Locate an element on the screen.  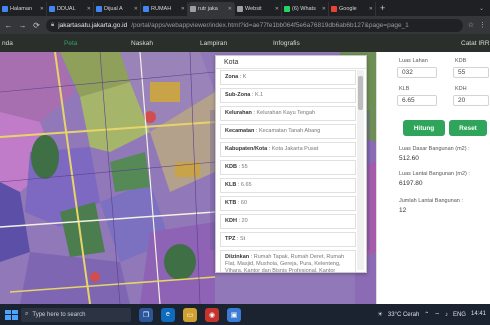
reset-button: Reset is located at coordinates (468, 128).